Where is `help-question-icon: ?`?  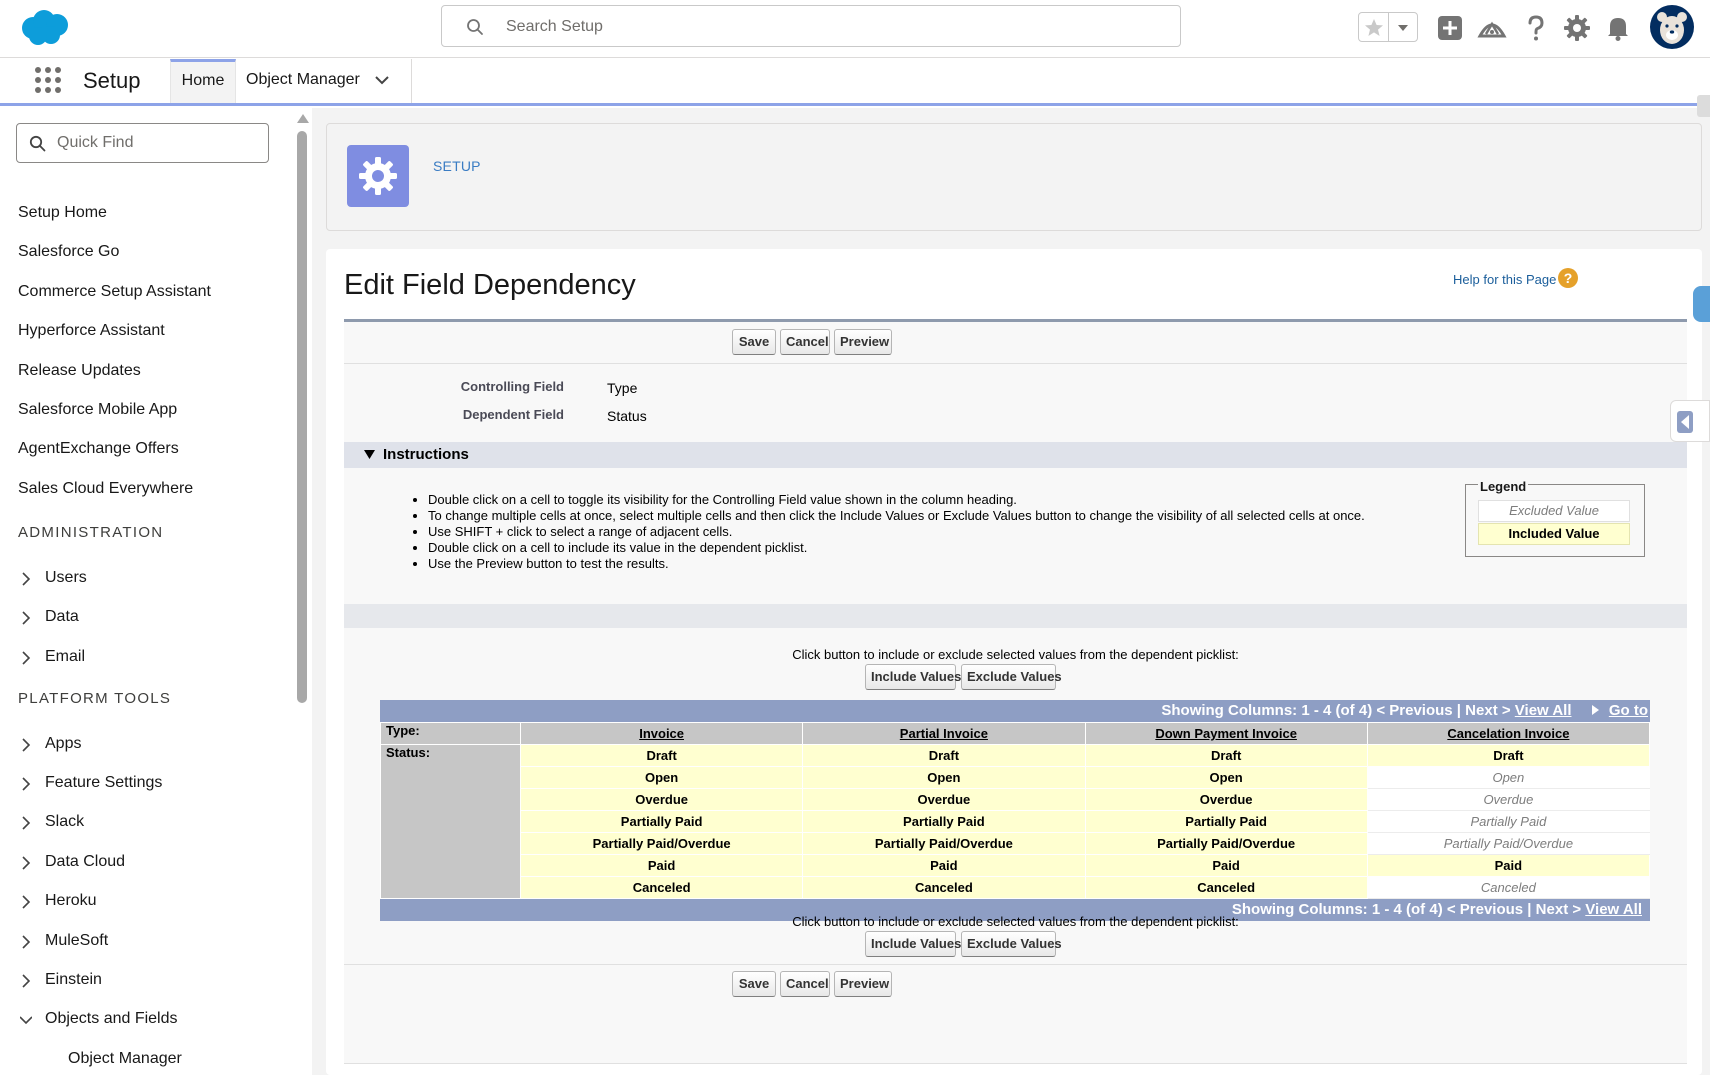
help-question-icon: ? is located at coordinates (1568, 278).